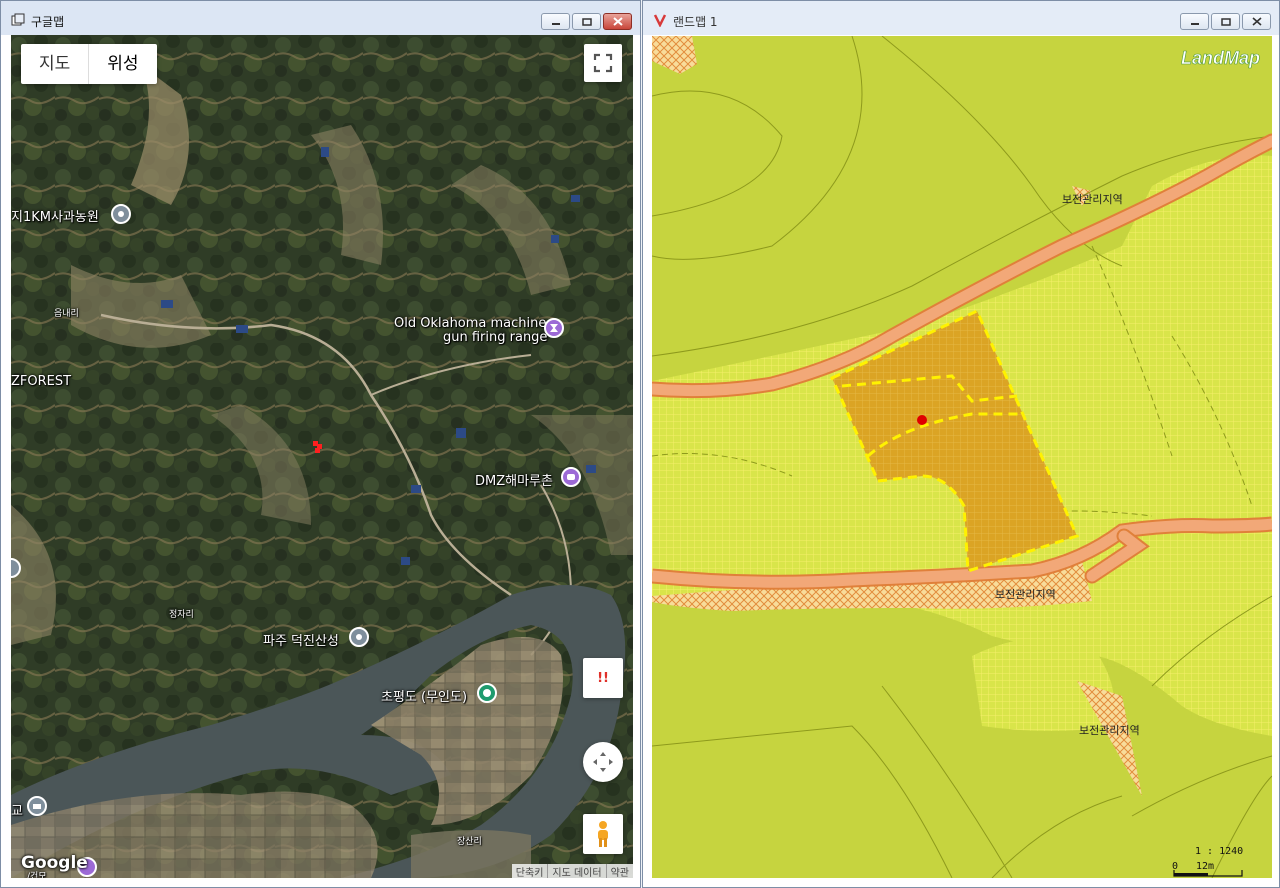  What do you see at coordinates (695, 22) in the screenshot?
I see `window-title: 랜드맵 1` at bounding box center [695, 22].